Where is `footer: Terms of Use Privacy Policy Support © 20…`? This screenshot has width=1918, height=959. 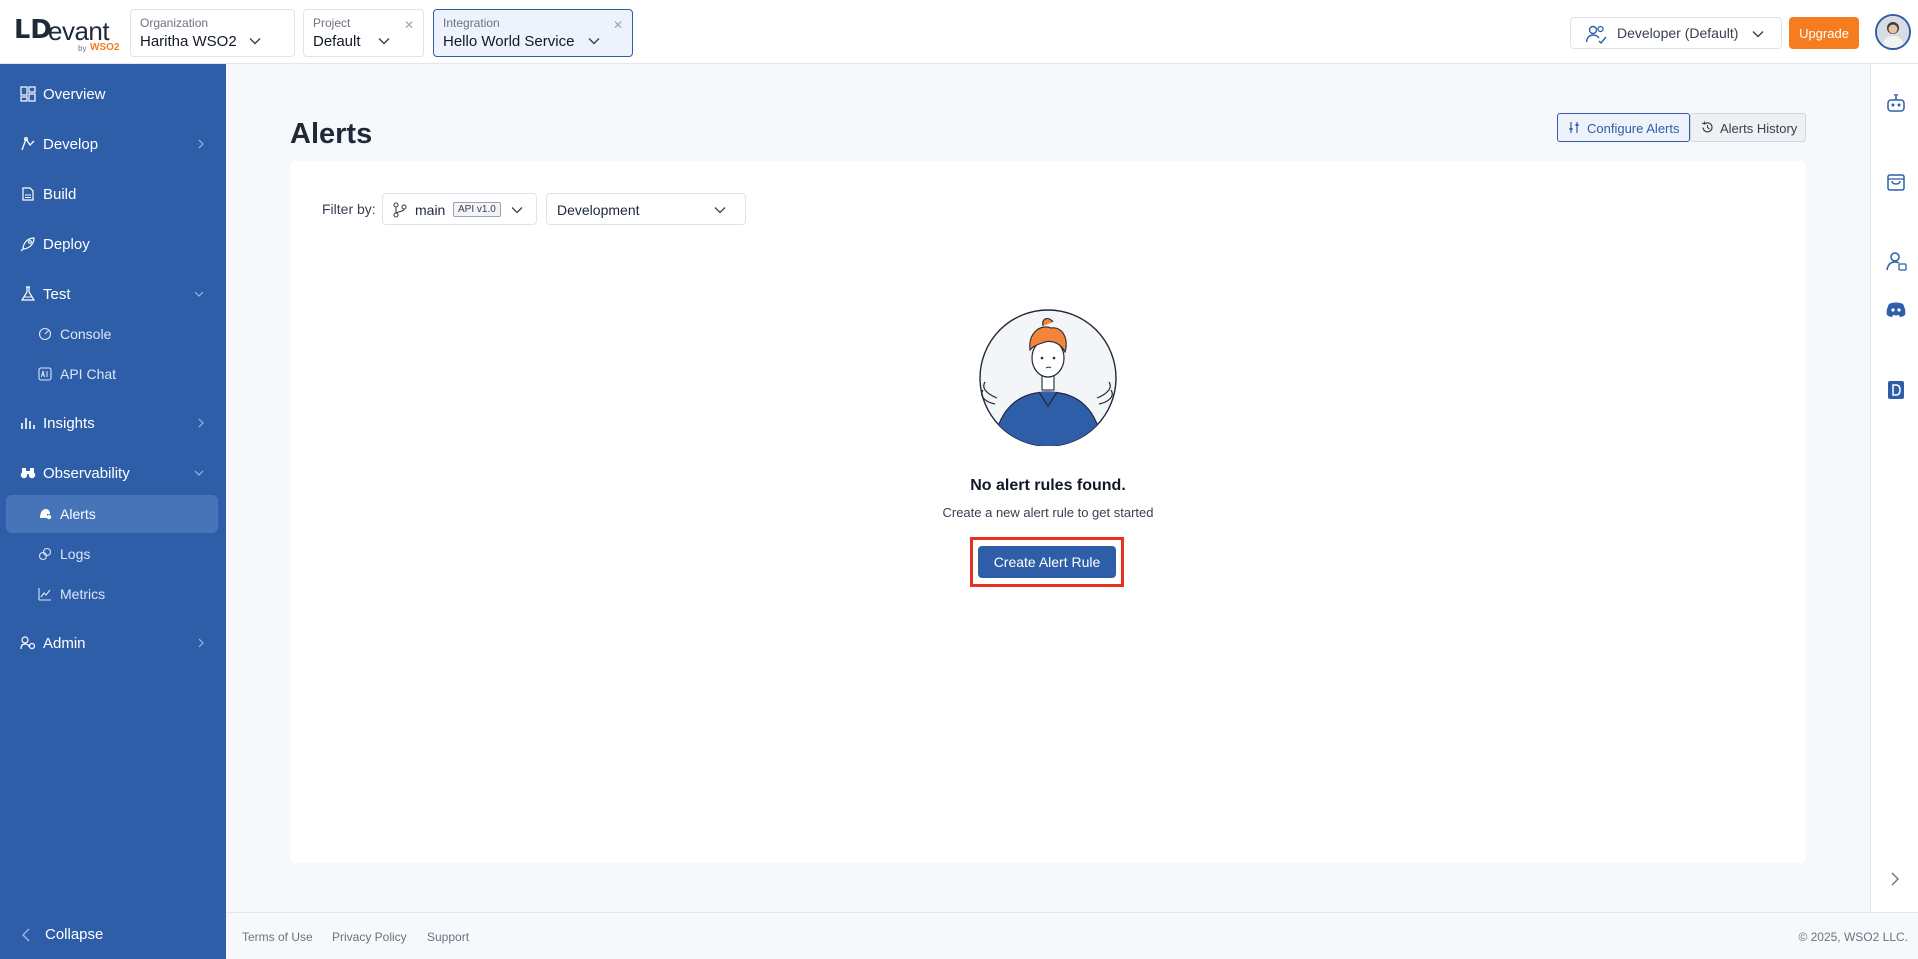 footer: Terms of Use Privacy Policy Support © 20… is located at coordinates (1072, 935).